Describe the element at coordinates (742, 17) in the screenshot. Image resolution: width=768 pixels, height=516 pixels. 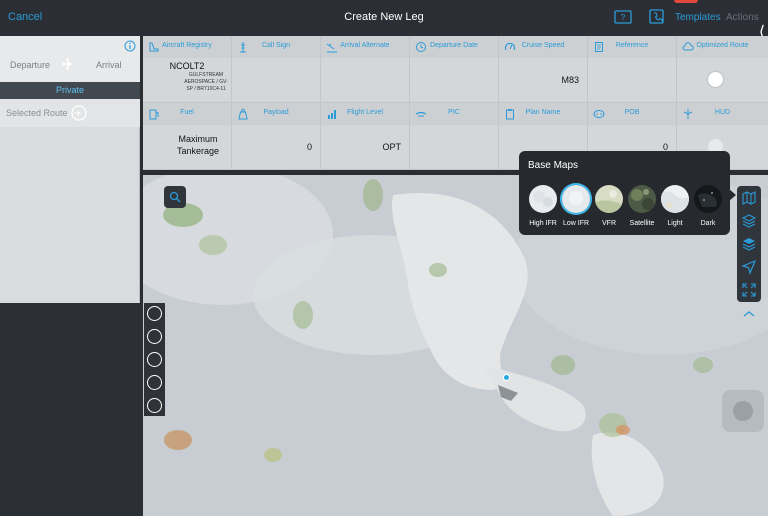
I see `actions-button: Actions` at that location.